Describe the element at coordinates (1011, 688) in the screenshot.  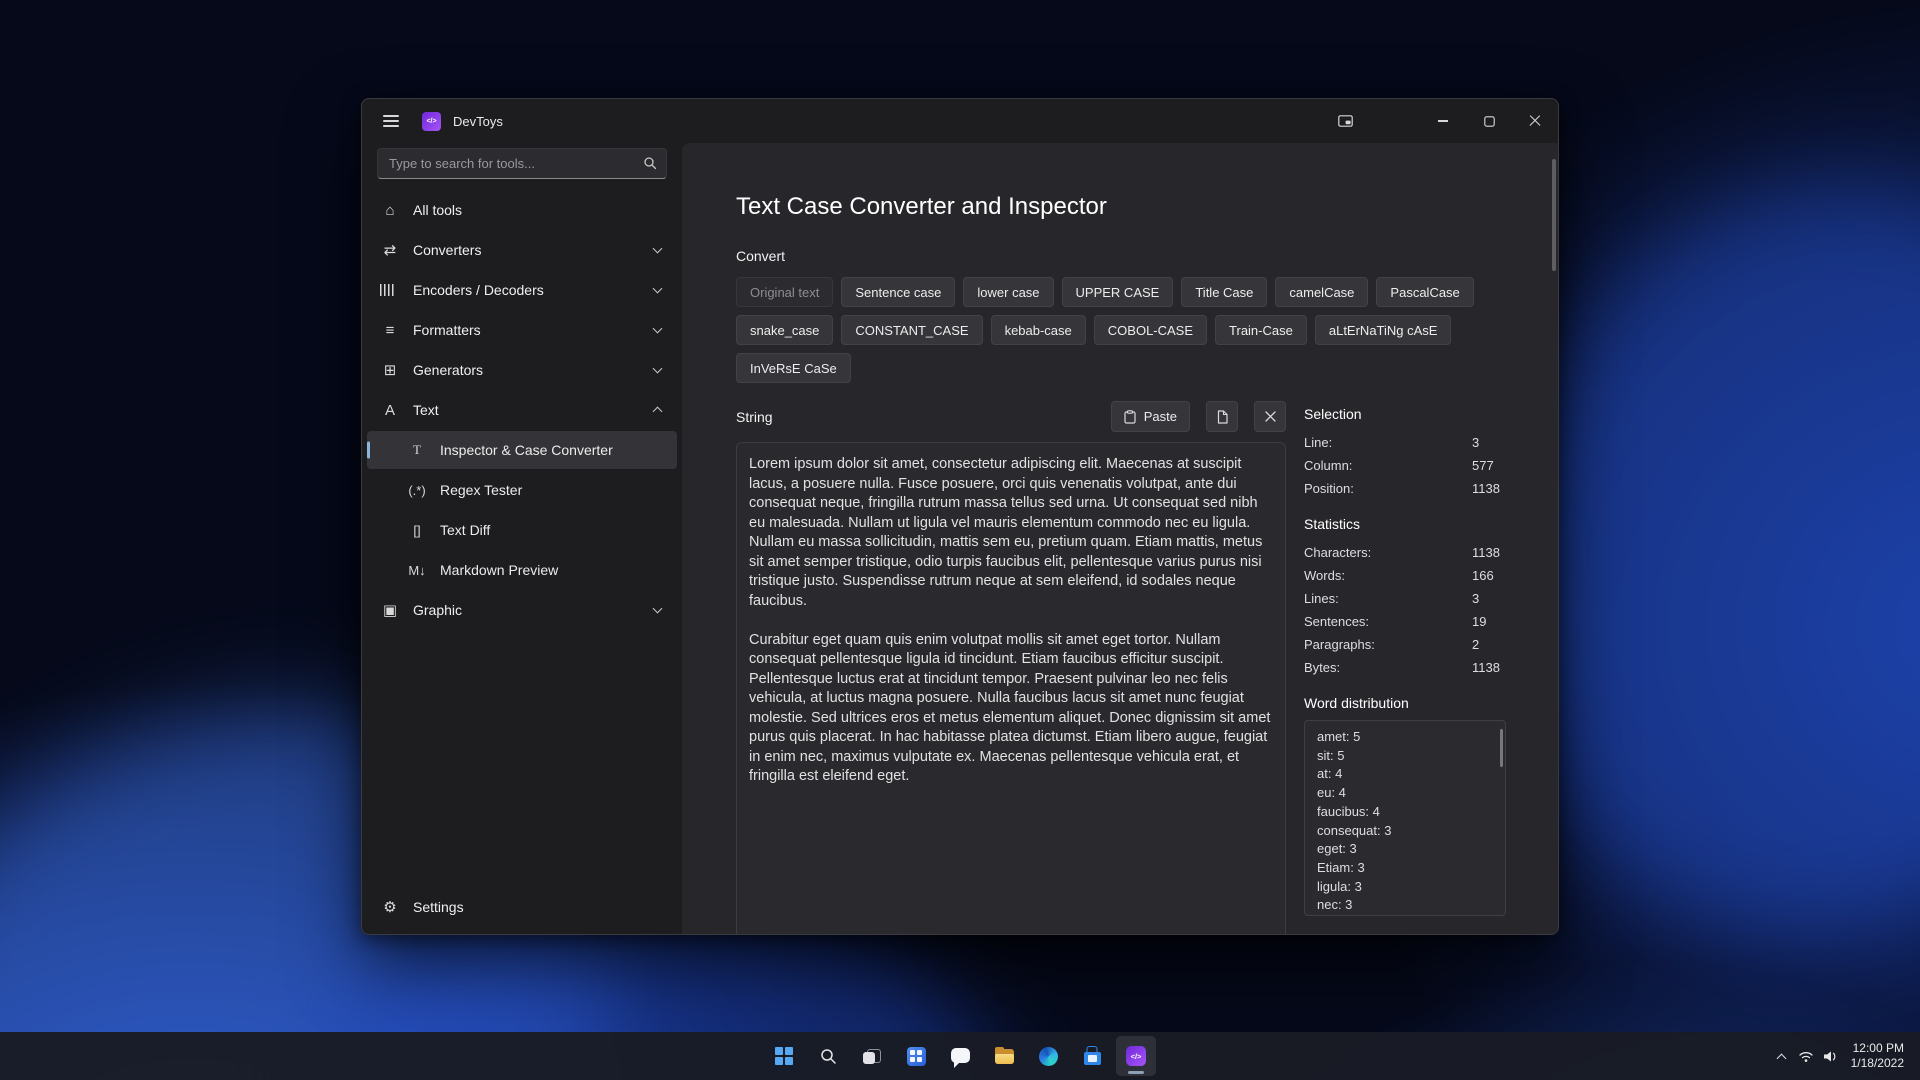
I see `string-input` at that location.